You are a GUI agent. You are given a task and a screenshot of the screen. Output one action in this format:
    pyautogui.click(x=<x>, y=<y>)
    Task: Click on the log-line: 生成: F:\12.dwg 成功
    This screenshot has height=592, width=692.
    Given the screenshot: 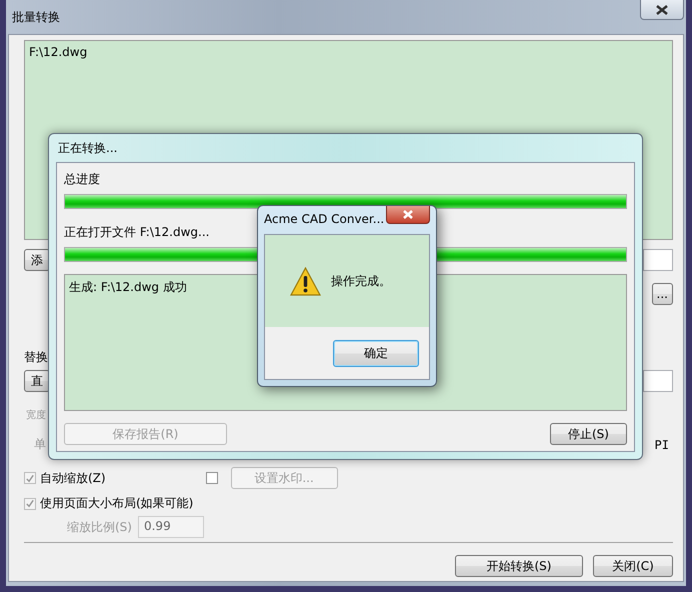 What is the action you would take?
    pyautogui.click(x=128, y=287)
    